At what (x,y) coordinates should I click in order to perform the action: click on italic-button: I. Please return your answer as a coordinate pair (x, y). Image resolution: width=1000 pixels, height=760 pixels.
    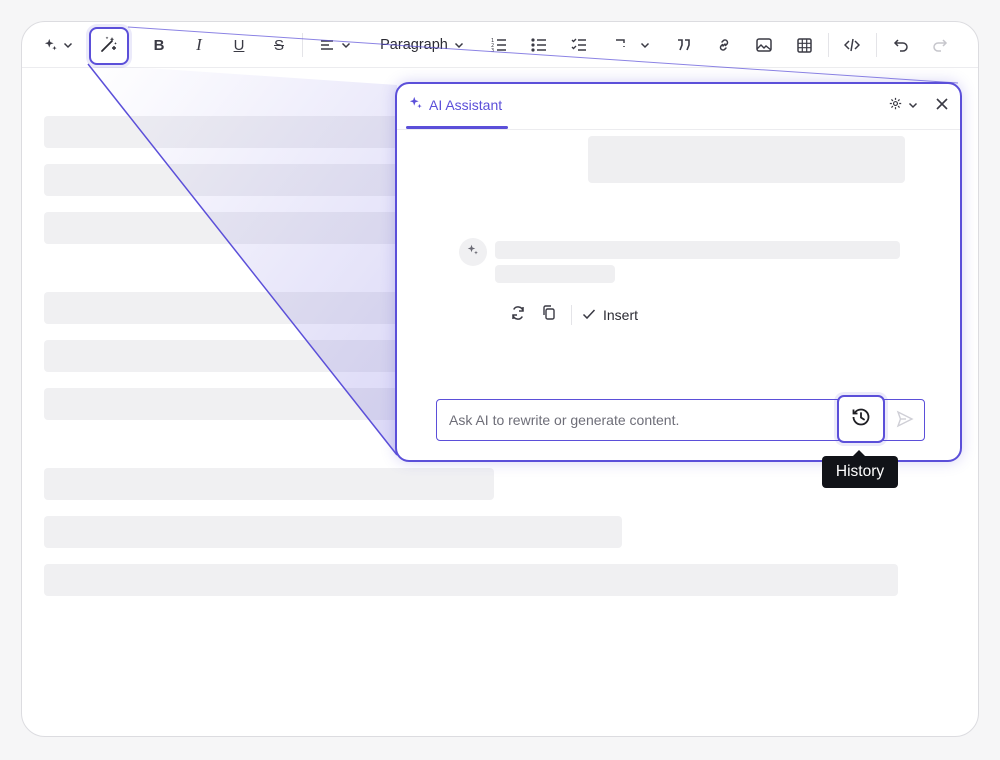
    Looking at the image, I should click on (199, 45).